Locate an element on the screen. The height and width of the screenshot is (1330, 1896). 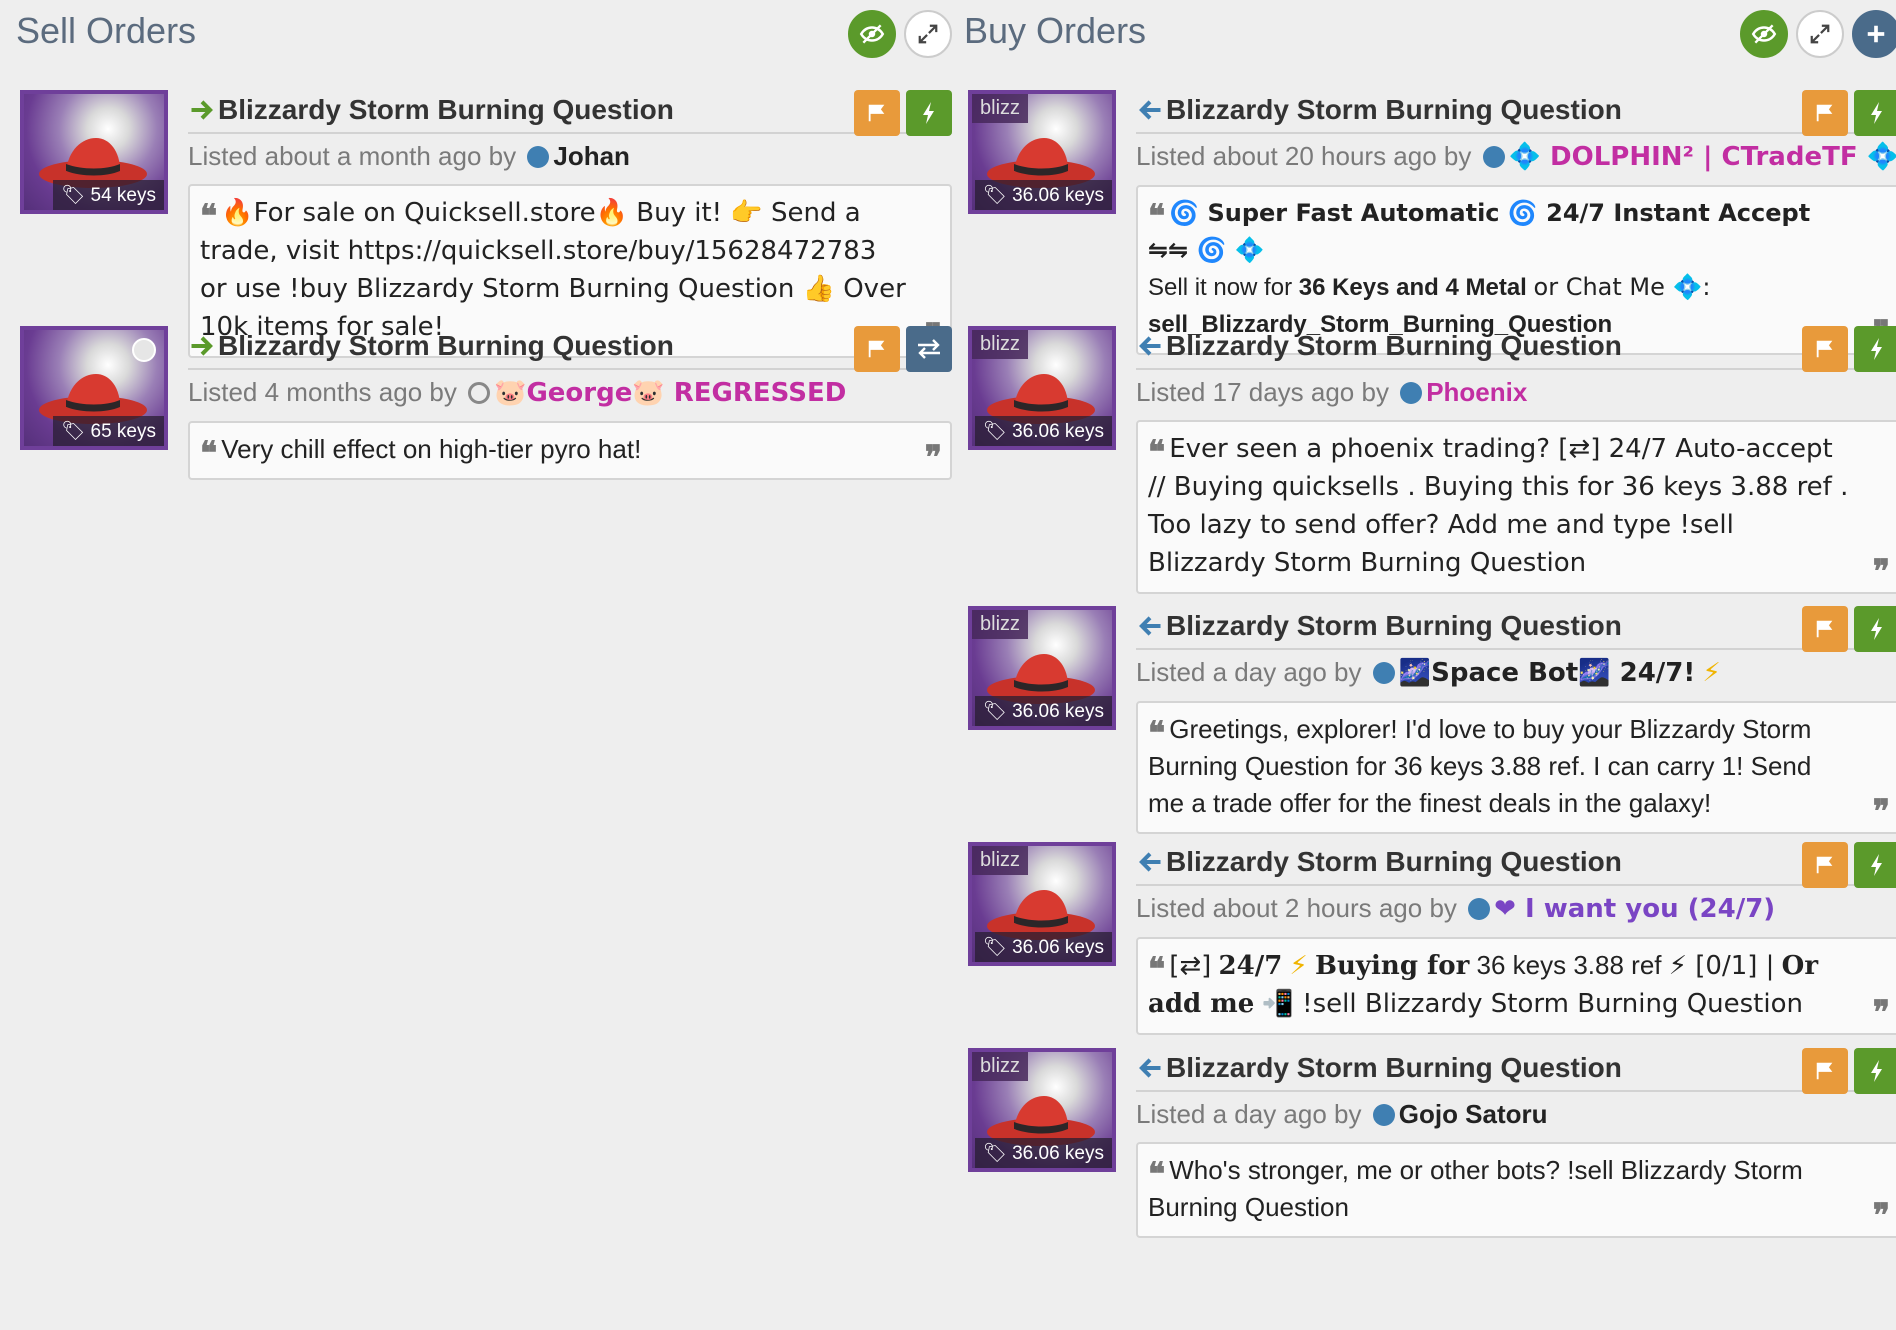
user-name: ❤ I want you (24/7) is located at coordinates (1634, 909).